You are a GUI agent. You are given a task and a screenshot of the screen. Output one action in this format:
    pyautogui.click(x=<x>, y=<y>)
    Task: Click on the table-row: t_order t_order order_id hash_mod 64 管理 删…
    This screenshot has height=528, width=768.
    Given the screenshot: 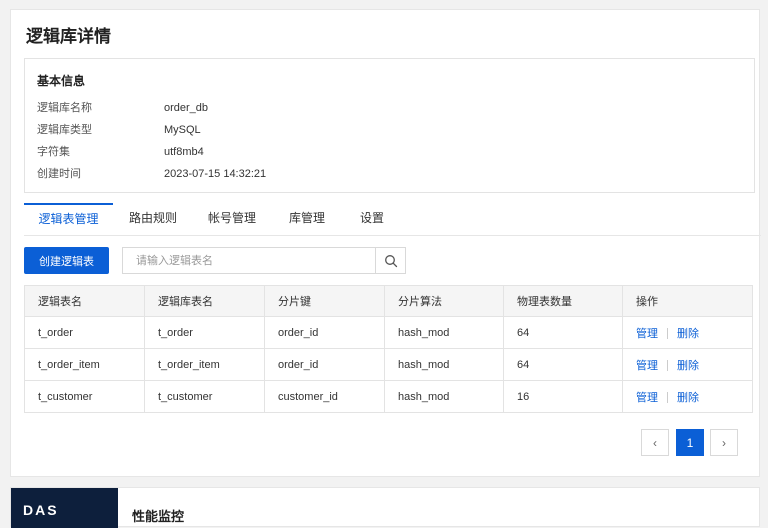 What is the action you would take?
    pyautogui.click(x=388, y=332)
    